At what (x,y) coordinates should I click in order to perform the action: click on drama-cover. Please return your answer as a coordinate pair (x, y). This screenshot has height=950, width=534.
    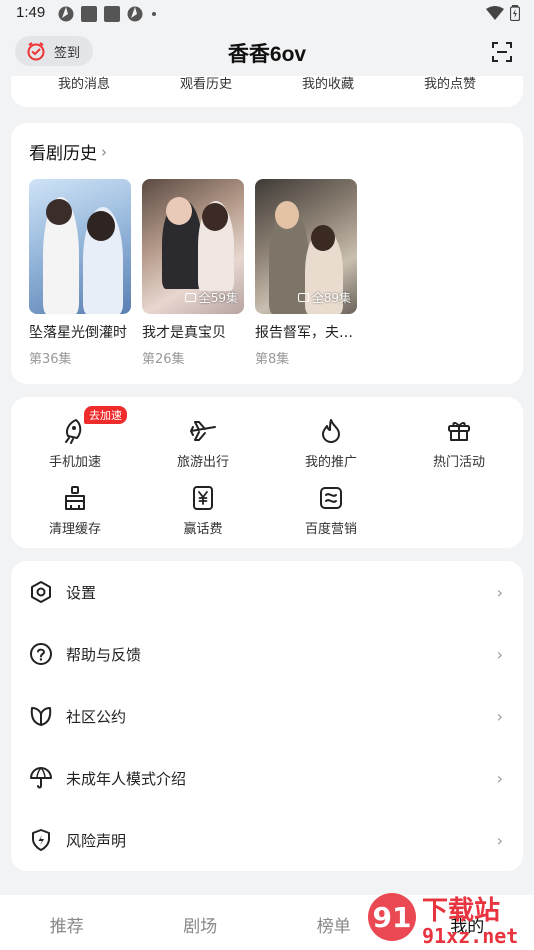
    Looking at the image, I should click on (80, 246).